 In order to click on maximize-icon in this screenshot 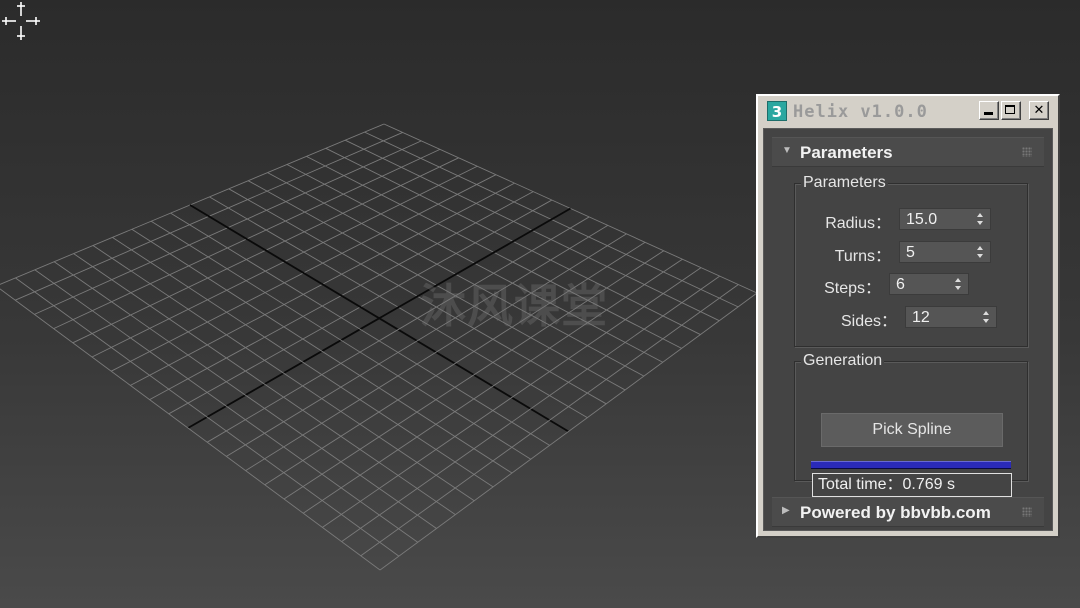, I will do `click(1010, 109)`.